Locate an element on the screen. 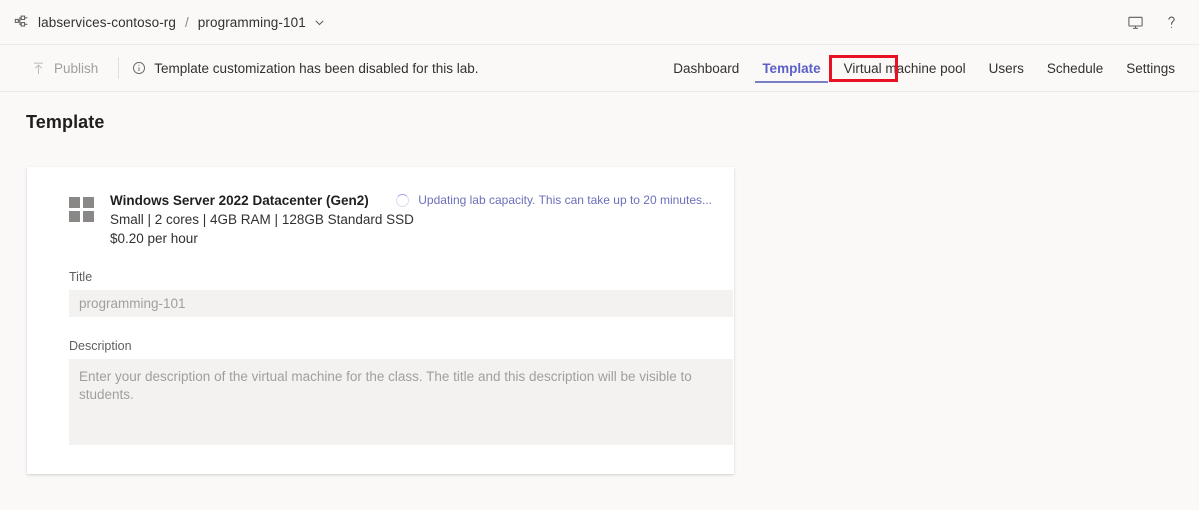  info-circle-icon is located at coordinates (139, 68).